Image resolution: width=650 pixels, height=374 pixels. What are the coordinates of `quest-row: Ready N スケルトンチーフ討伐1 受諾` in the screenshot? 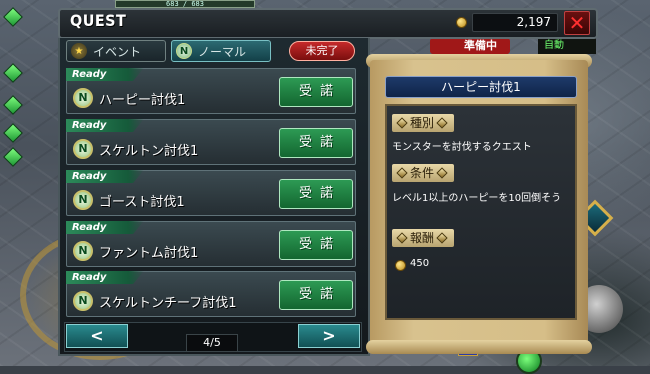 It's located at (211, 294).